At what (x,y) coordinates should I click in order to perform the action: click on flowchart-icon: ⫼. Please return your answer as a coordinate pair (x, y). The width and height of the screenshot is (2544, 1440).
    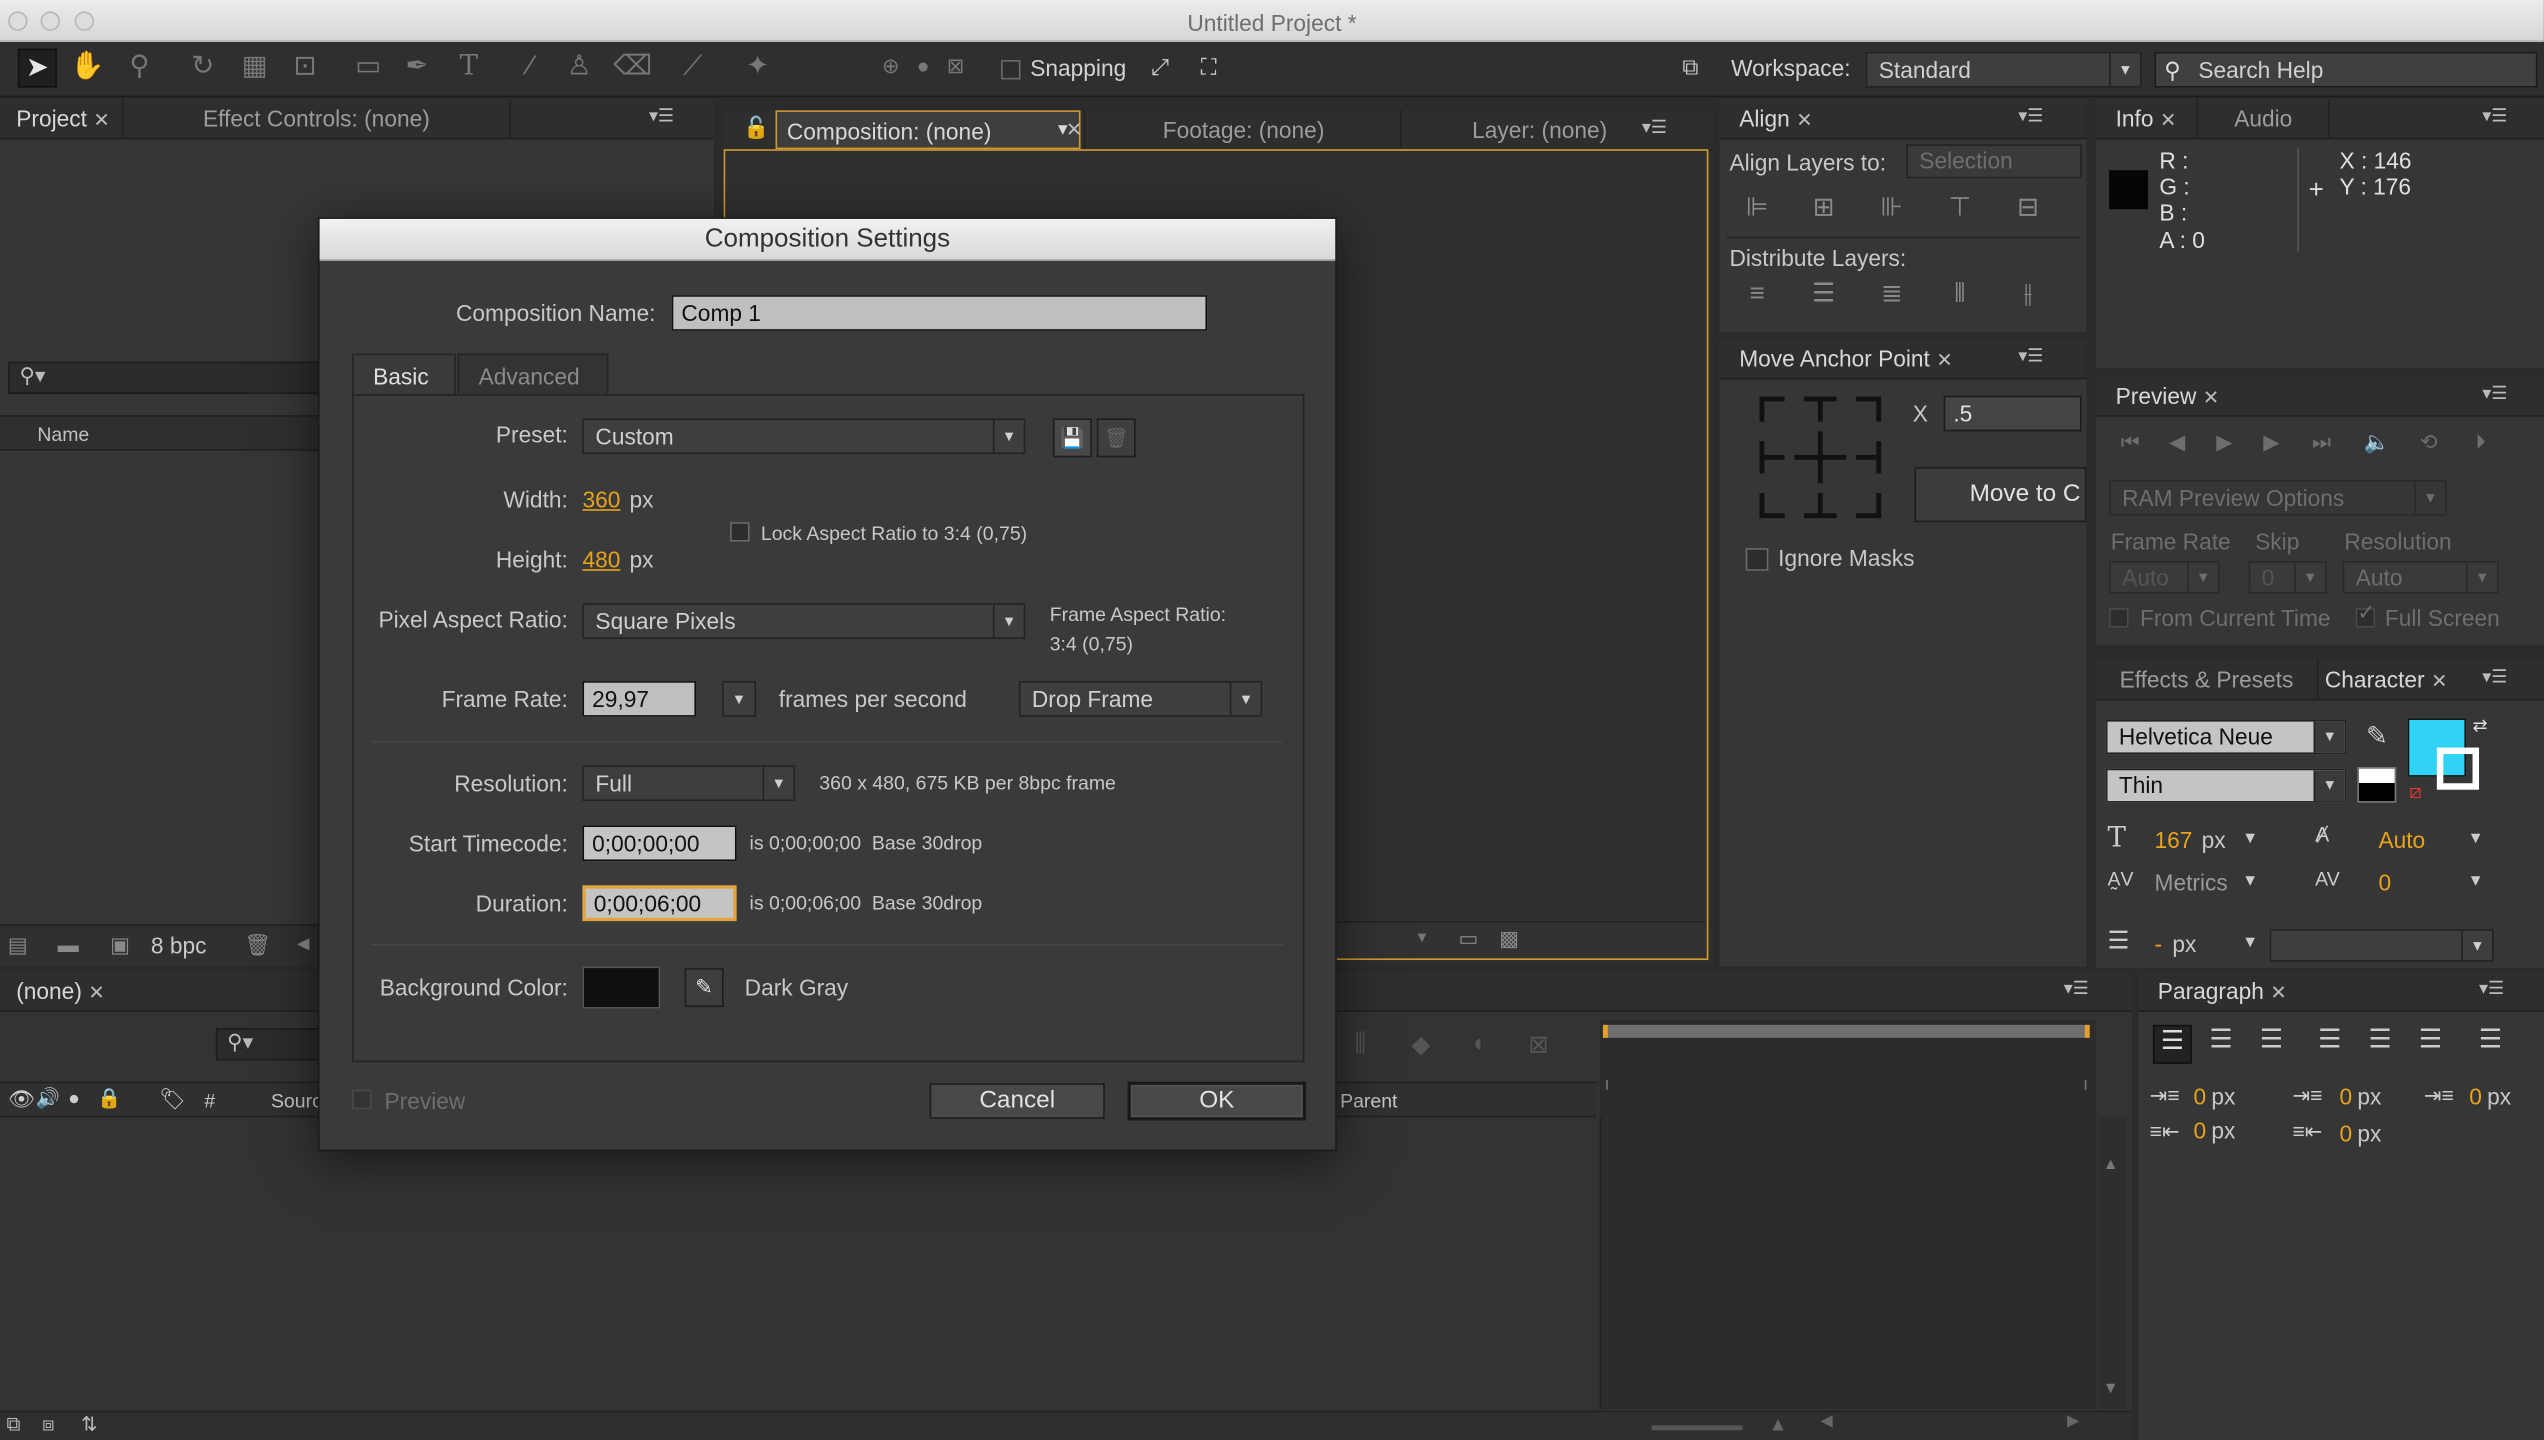
    Looking at the image, I should click on (1360, 1044).